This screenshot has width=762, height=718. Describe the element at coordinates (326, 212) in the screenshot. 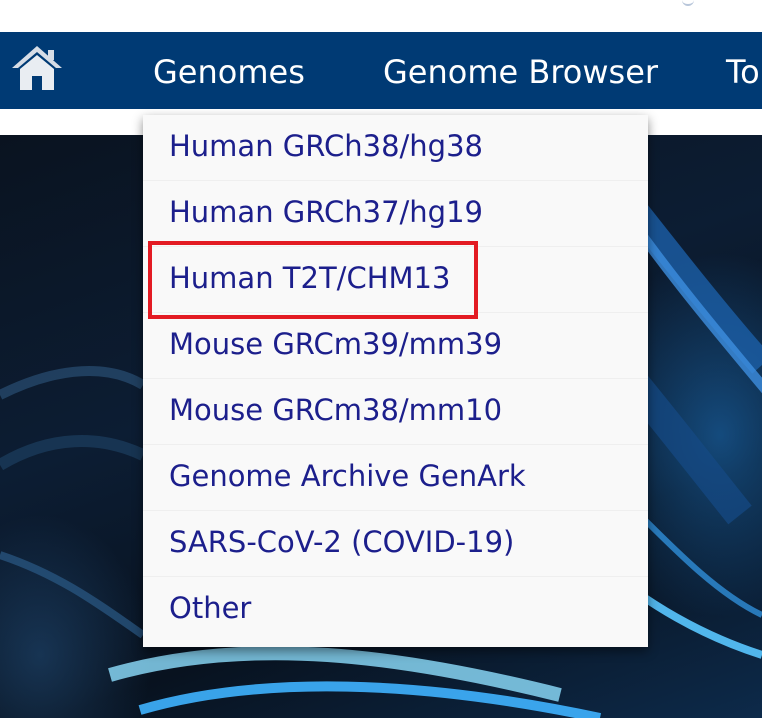

I see `menu-item-label: Human GRCh37/hg19` at that location.